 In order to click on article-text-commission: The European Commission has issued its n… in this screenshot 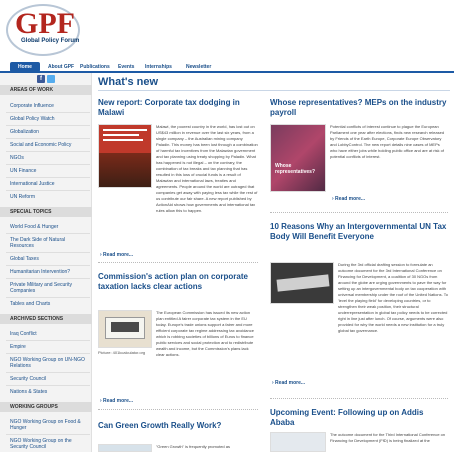, I will do `click(205, 333)`.